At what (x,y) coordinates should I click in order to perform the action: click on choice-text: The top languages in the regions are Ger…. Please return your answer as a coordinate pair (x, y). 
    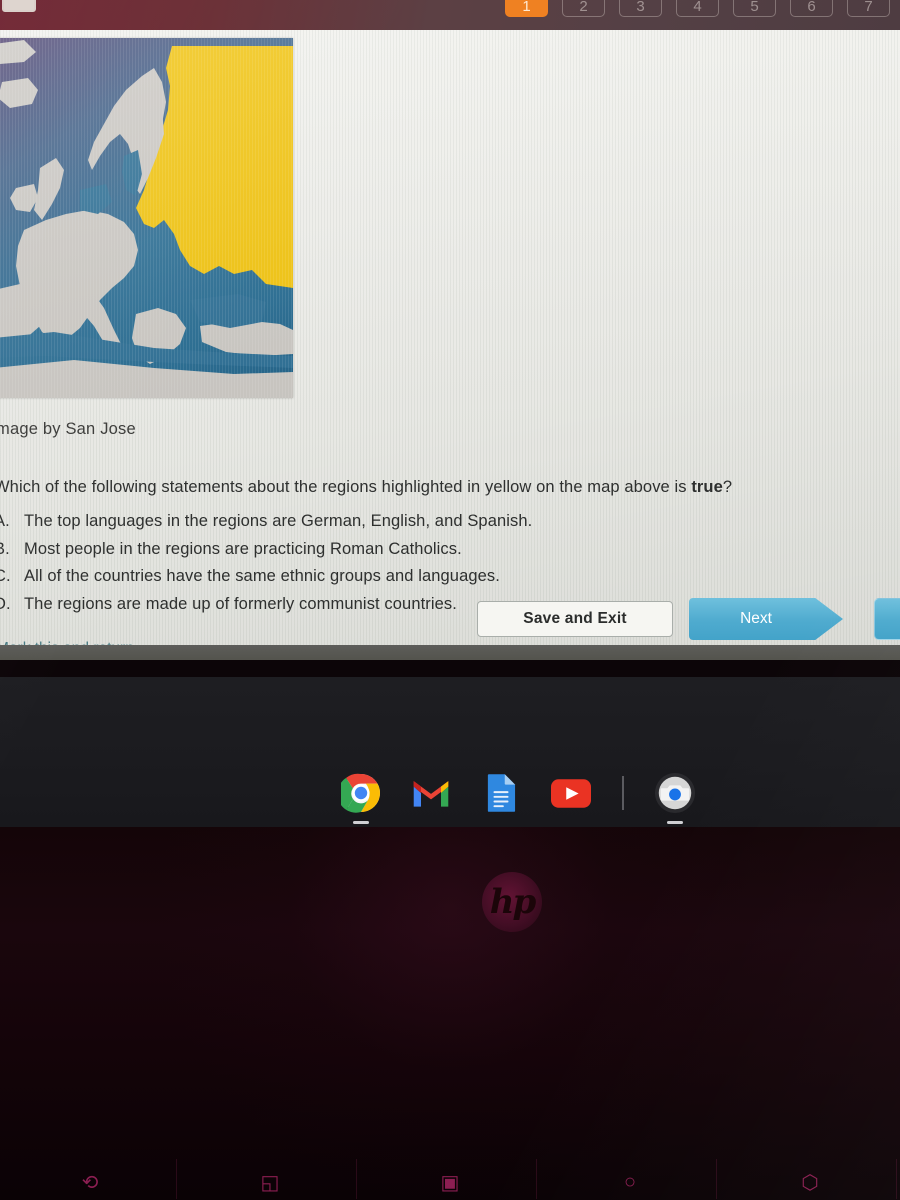
    Looking at the image, I should click on (278, 521).